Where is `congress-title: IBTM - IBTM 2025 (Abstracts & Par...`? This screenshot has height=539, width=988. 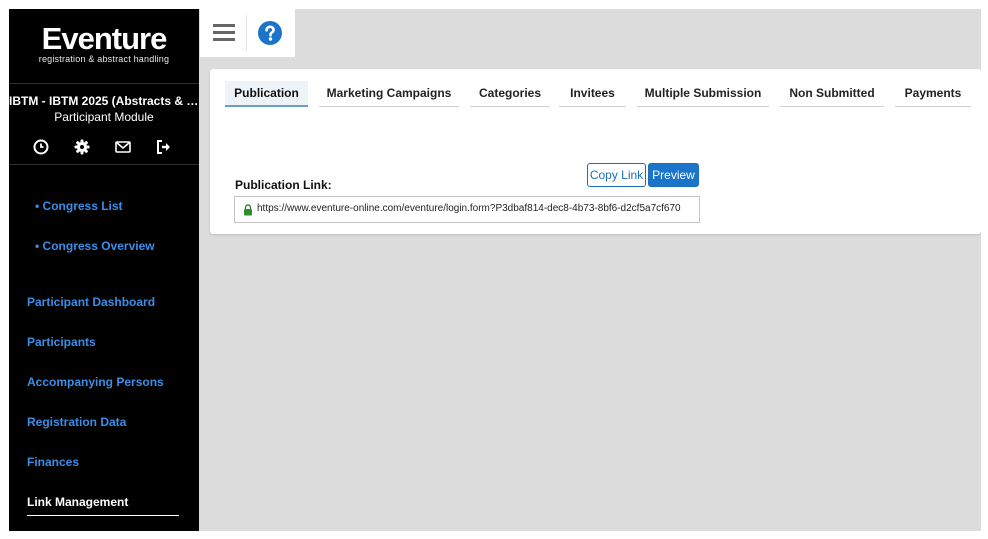 congress-title: IBTM - IBTM 2025 (Abstracts & Par... is located at coordinates (104, 101).